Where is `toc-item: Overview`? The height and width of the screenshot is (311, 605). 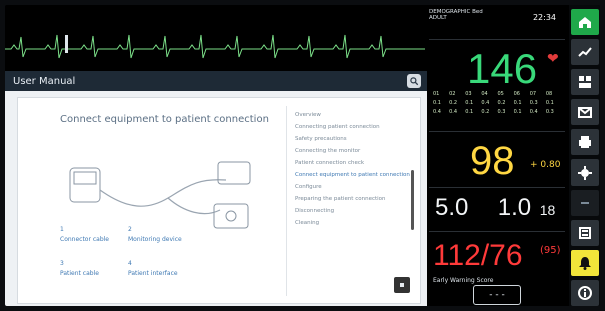
toc-item: Overview is located at coordinates (355, 115).